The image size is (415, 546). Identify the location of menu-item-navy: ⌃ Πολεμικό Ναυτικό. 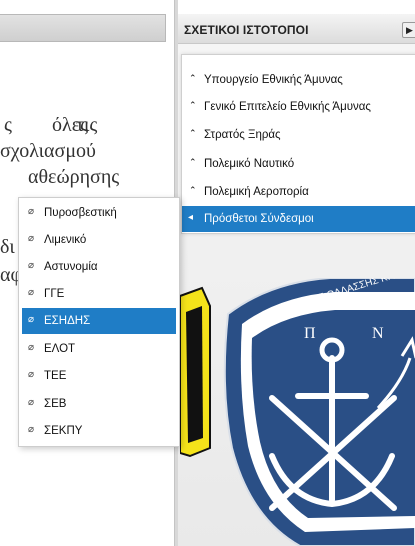
(298, 164).